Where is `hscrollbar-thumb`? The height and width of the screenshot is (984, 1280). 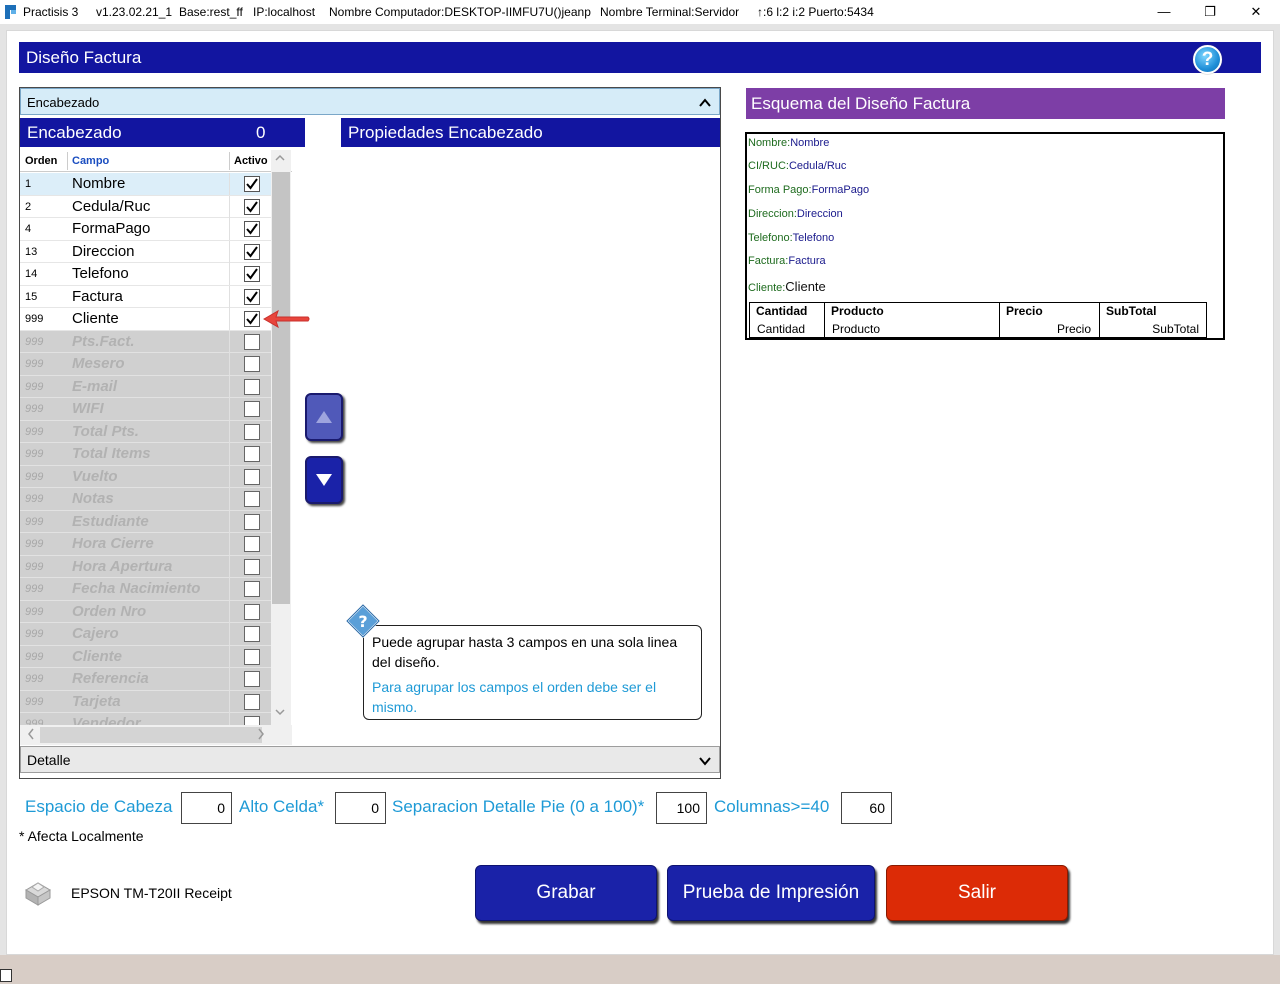 hscrollbar-thumb is located at coordinates (151, 735).